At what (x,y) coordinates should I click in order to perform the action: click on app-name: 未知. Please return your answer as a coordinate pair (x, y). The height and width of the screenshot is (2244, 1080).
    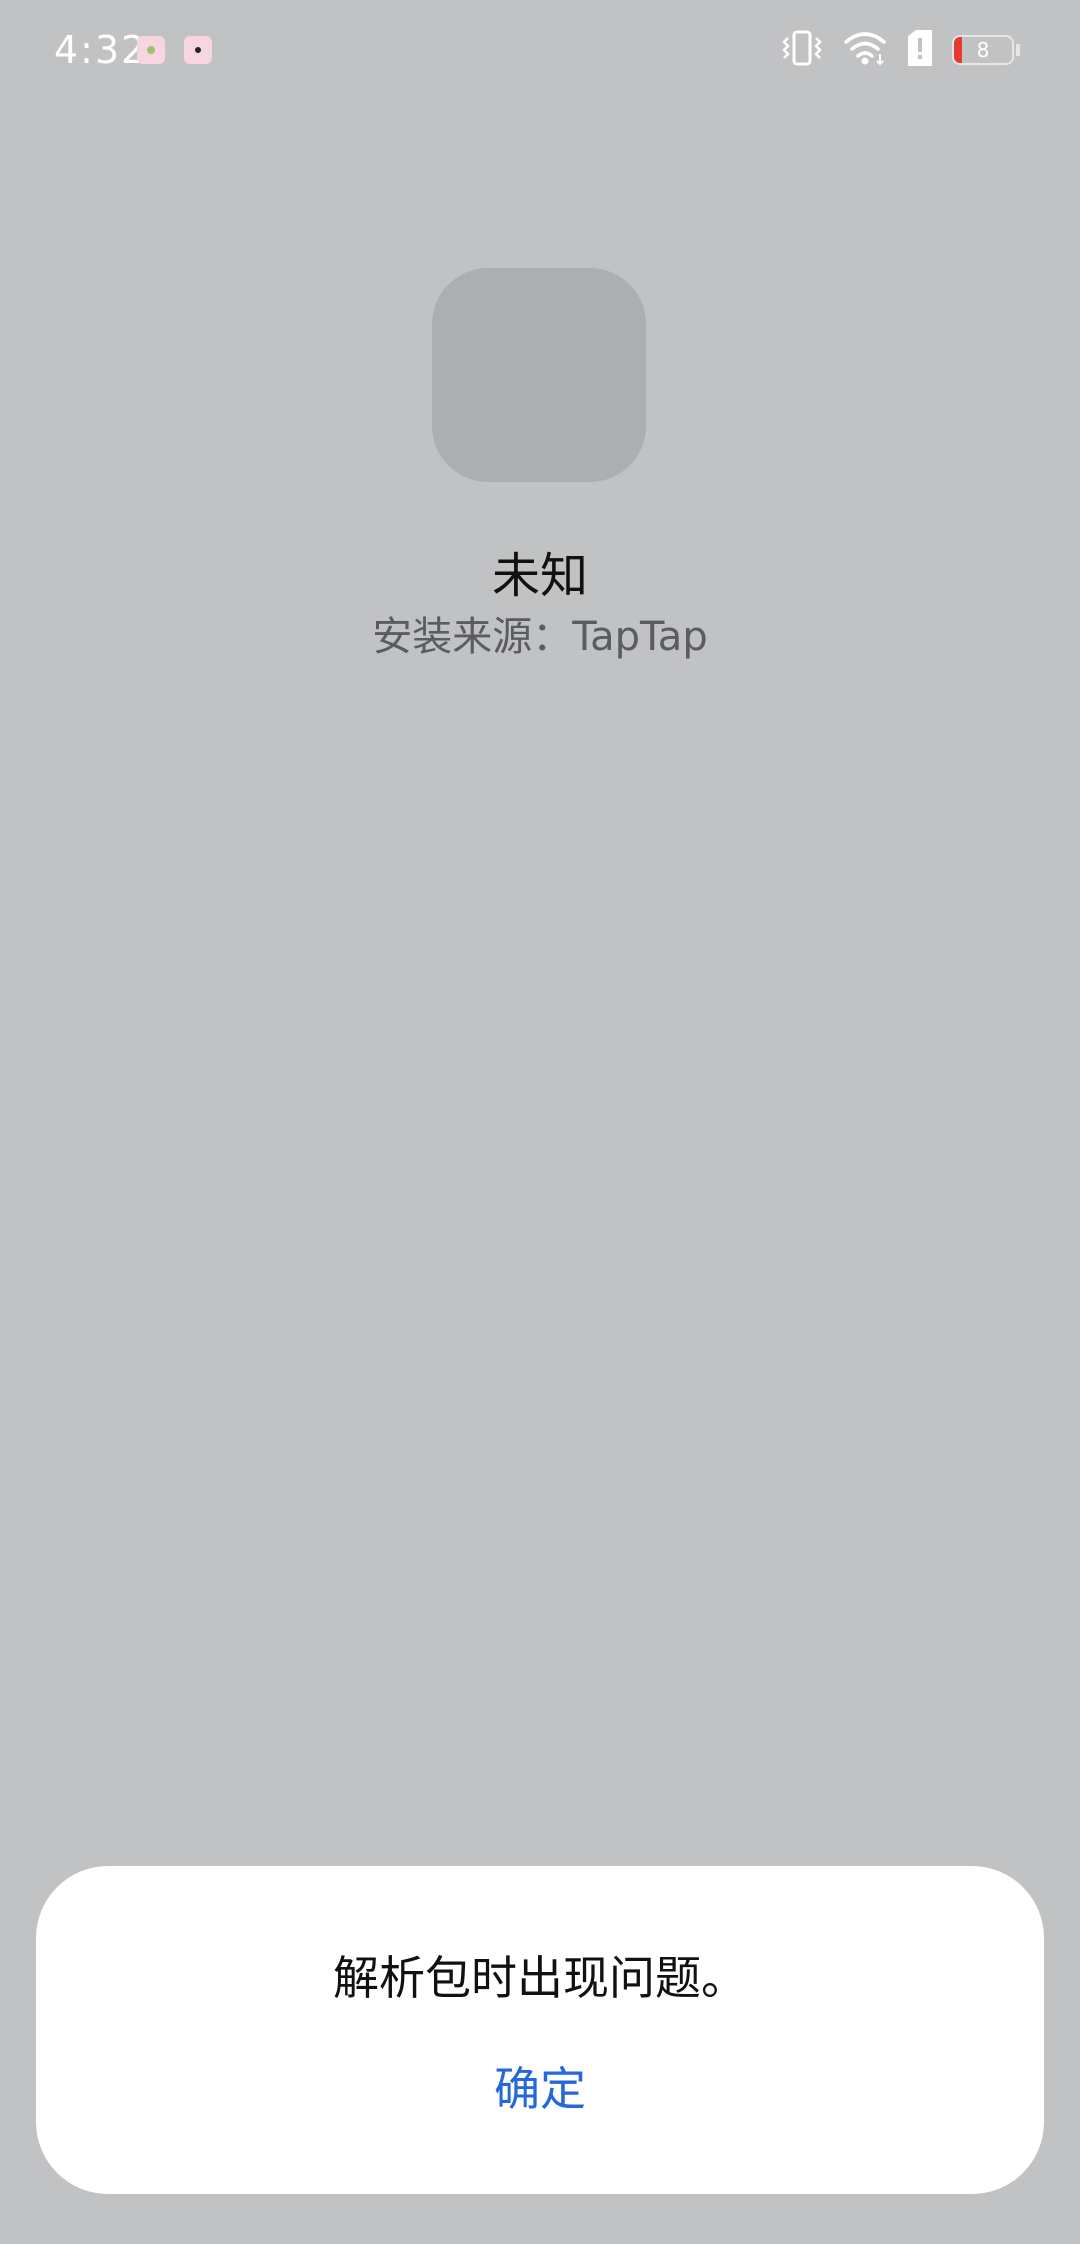
    Looking at the image, I should click on (539, 576).